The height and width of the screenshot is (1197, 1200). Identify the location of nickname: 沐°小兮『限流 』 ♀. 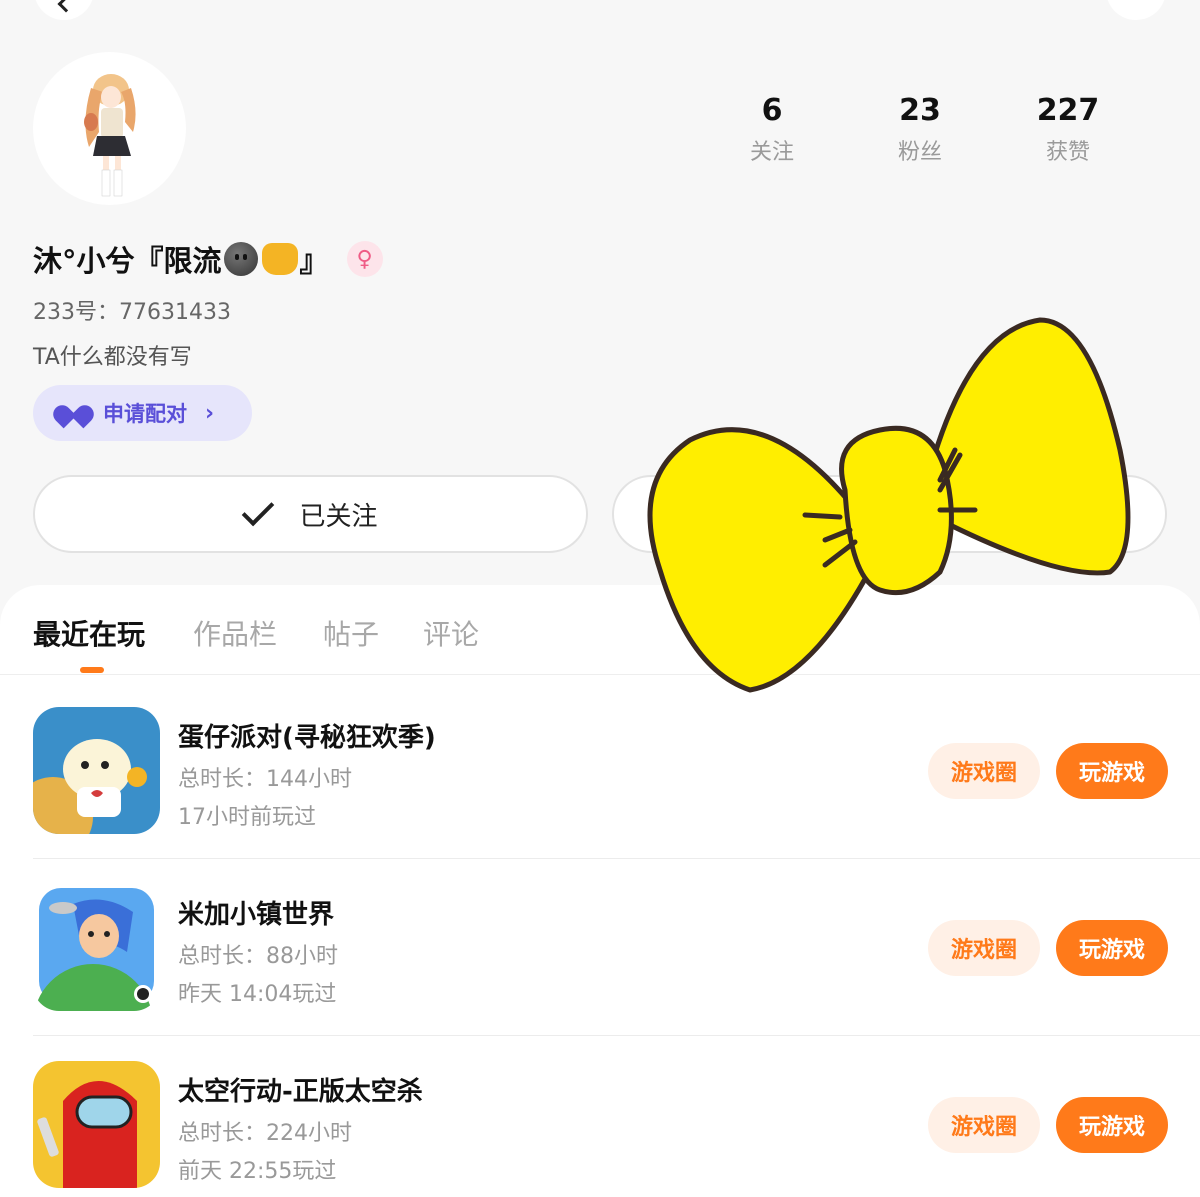
(208, 259).